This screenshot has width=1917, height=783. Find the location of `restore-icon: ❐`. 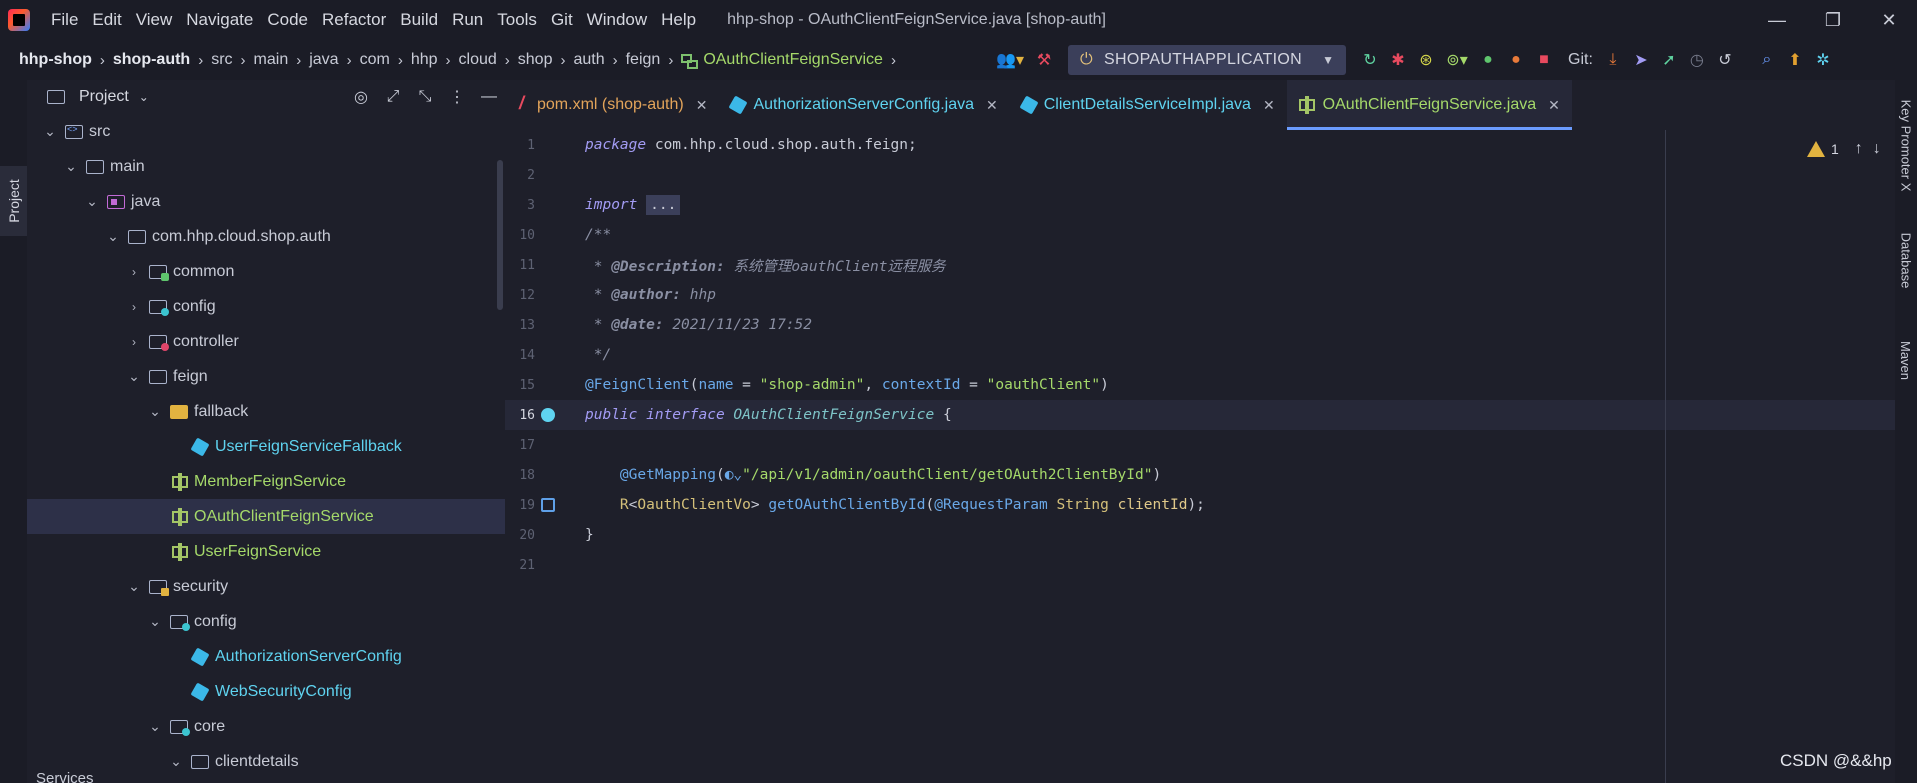

restore-icon: ❐ is located at coordinates (1833, 20).